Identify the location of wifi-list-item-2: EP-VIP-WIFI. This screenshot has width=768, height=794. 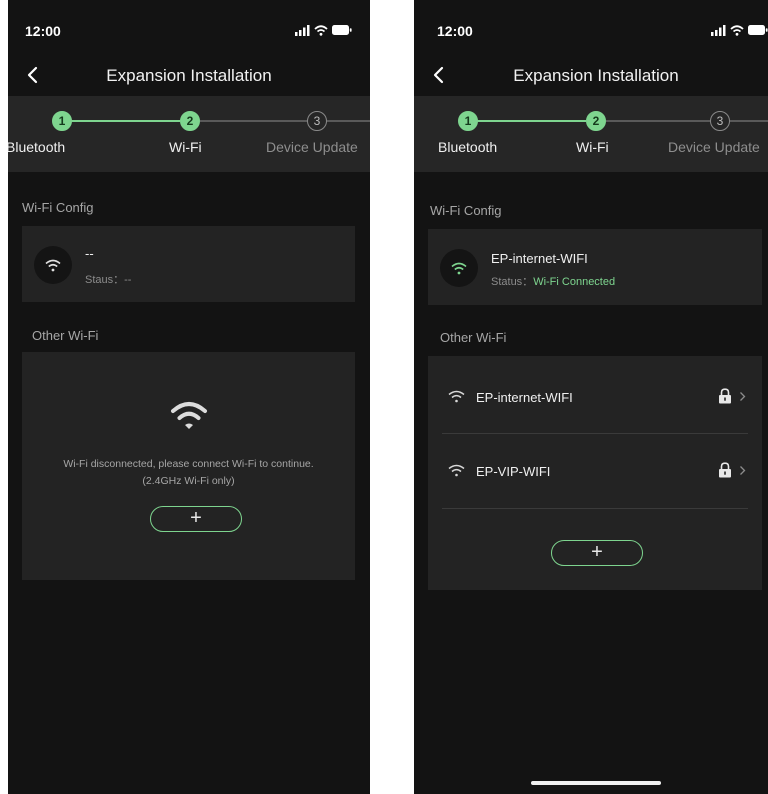
(595, 471).